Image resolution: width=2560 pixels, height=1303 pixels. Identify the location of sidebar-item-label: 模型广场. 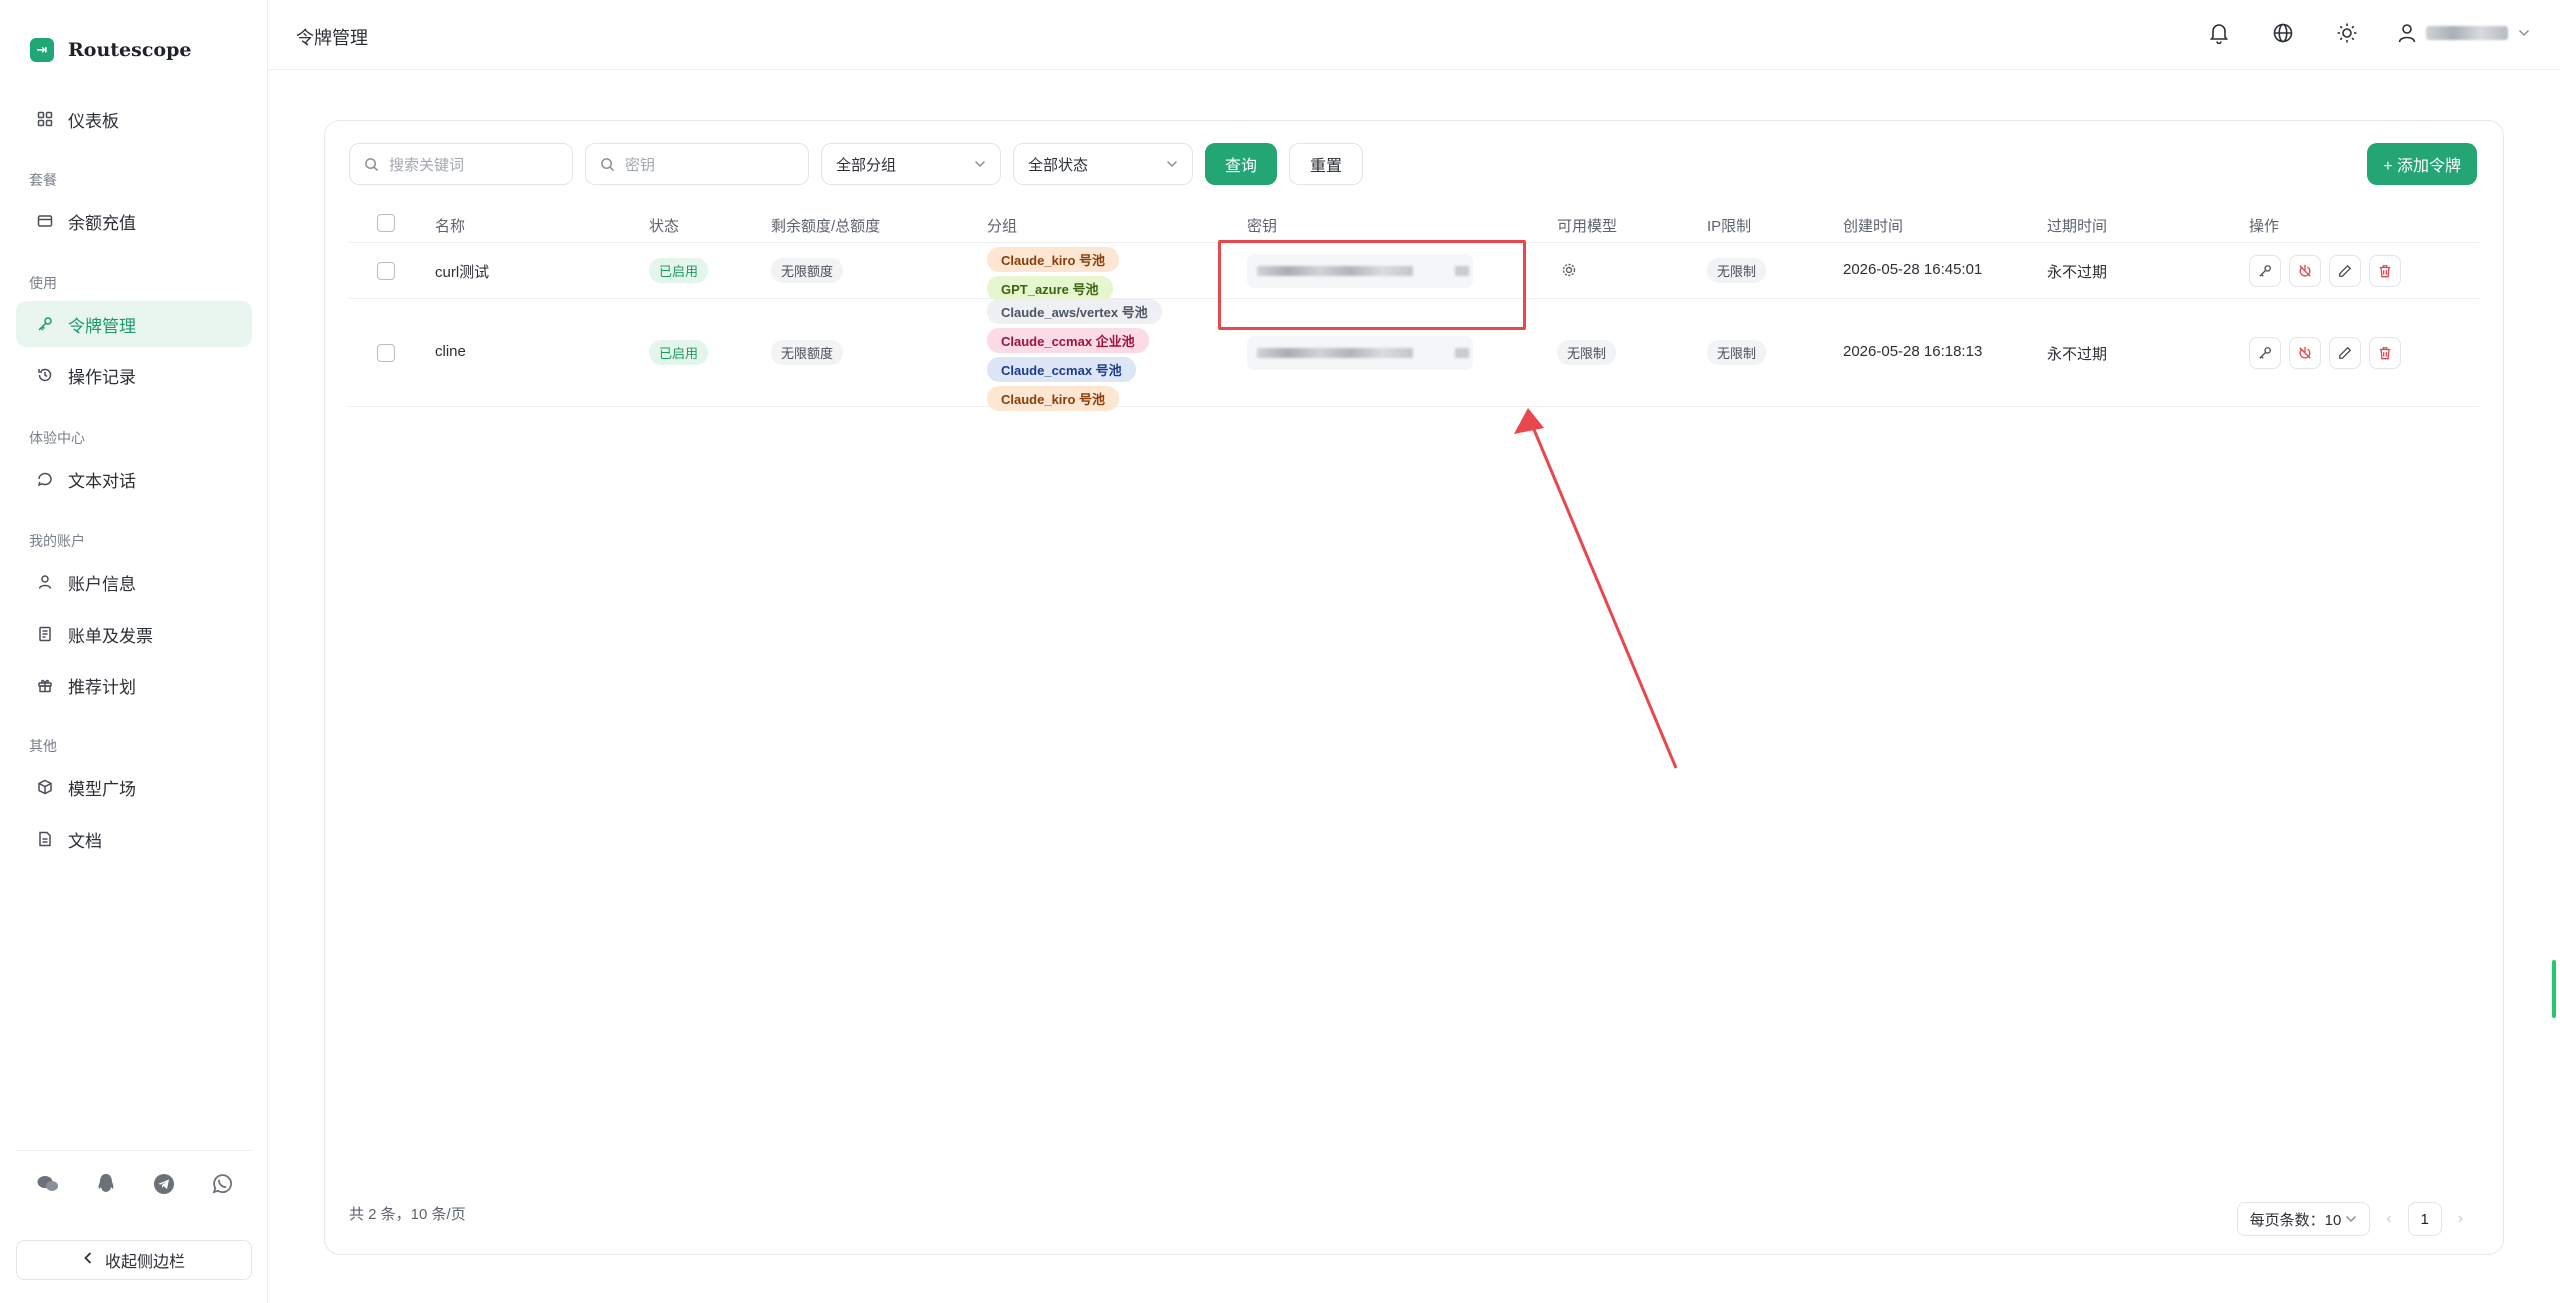
(102, 789).